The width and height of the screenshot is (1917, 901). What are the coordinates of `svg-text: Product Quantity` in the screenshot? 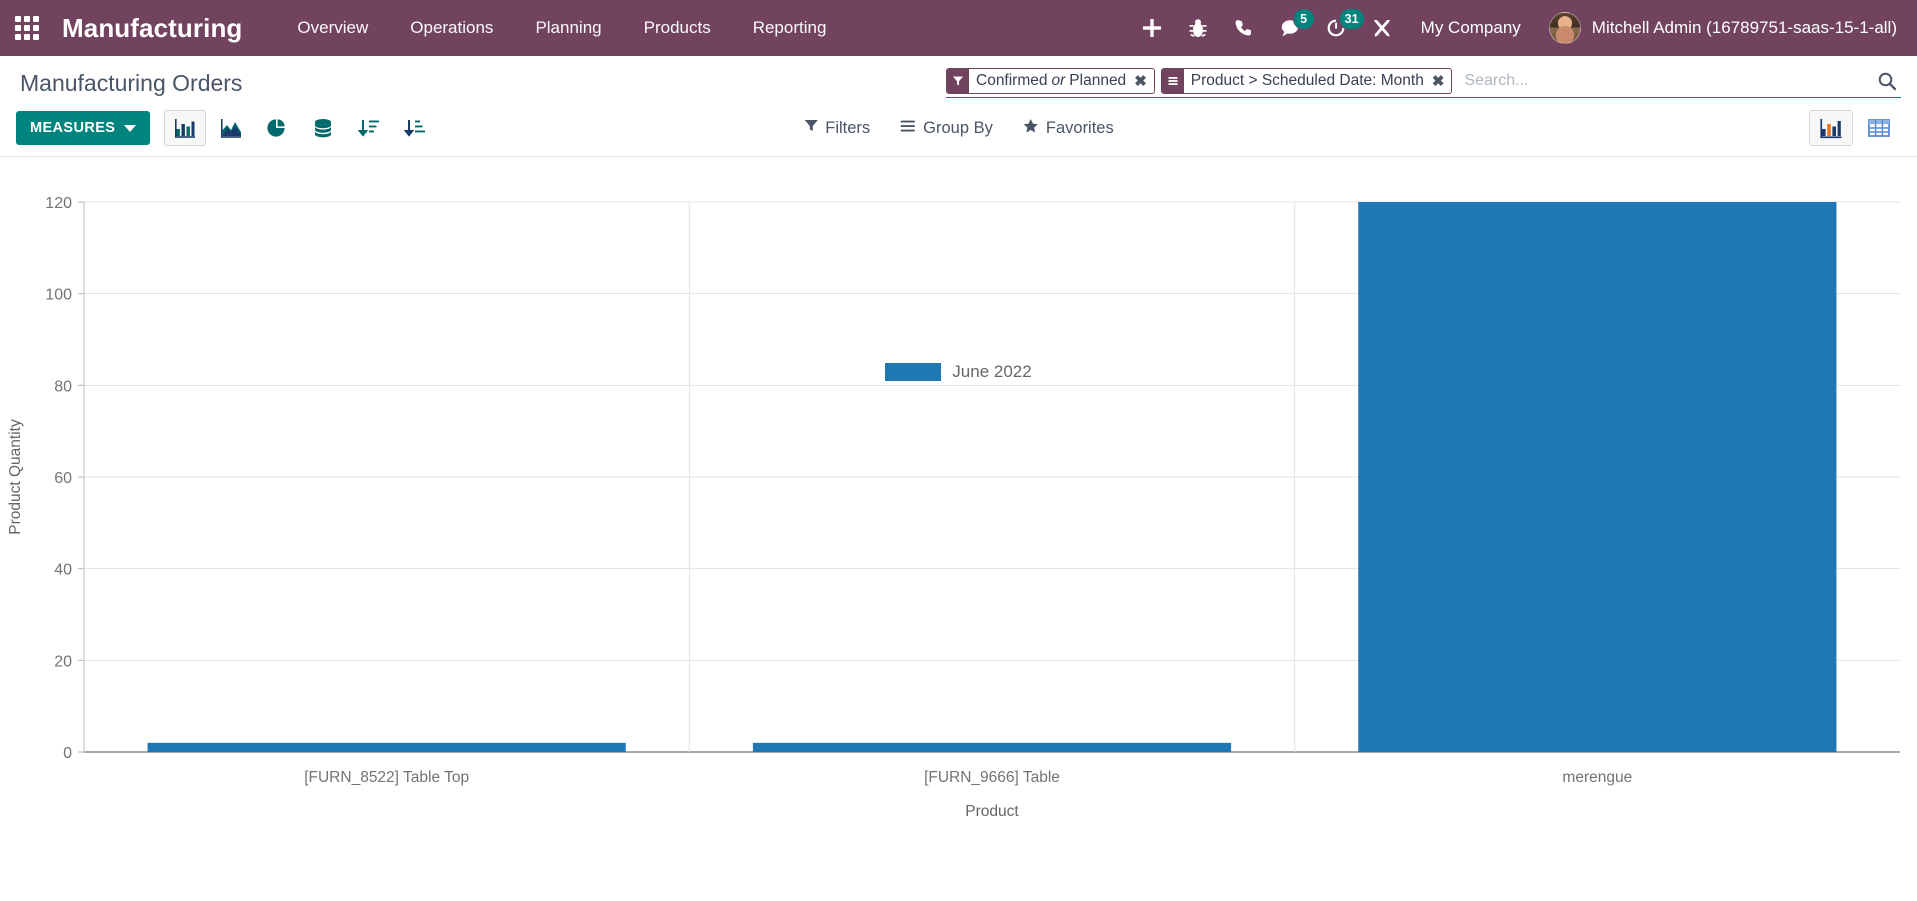 It's located at (15, 477).